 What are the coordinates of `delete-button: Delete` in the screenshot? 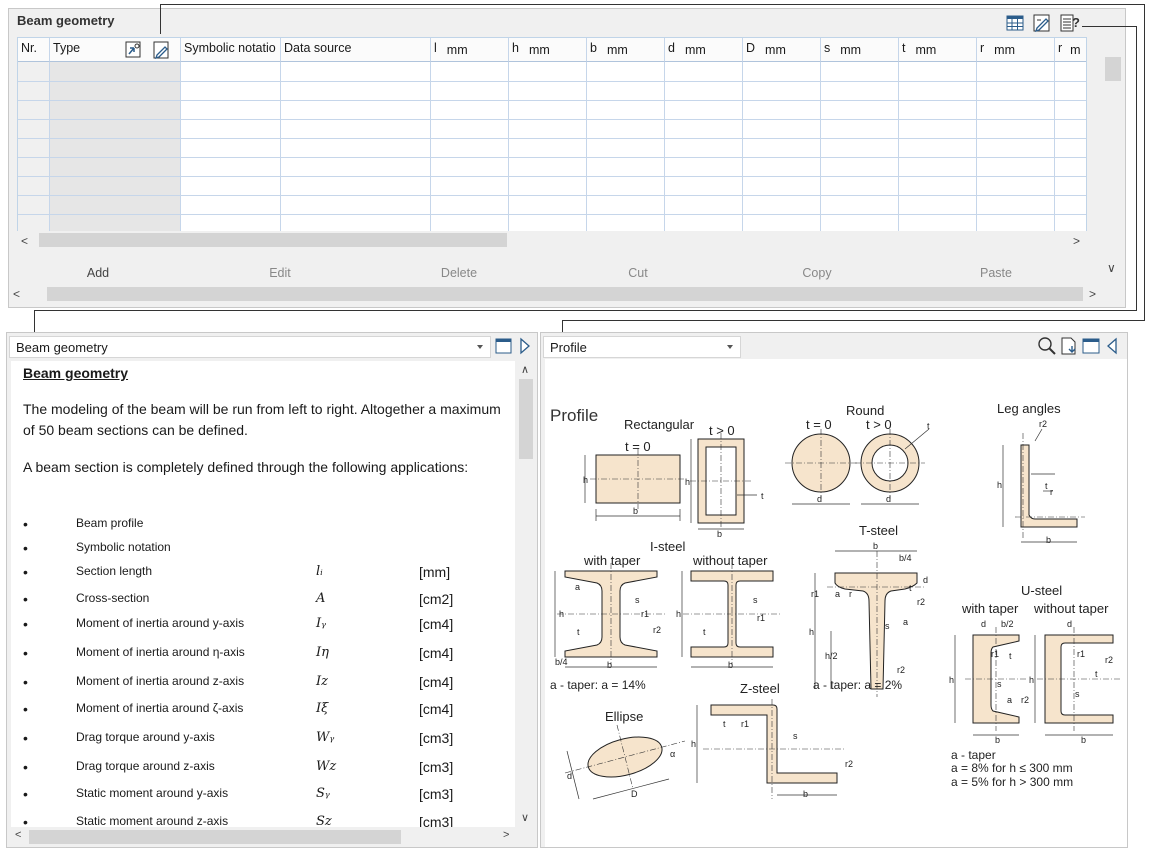 It's located at (459, 274).